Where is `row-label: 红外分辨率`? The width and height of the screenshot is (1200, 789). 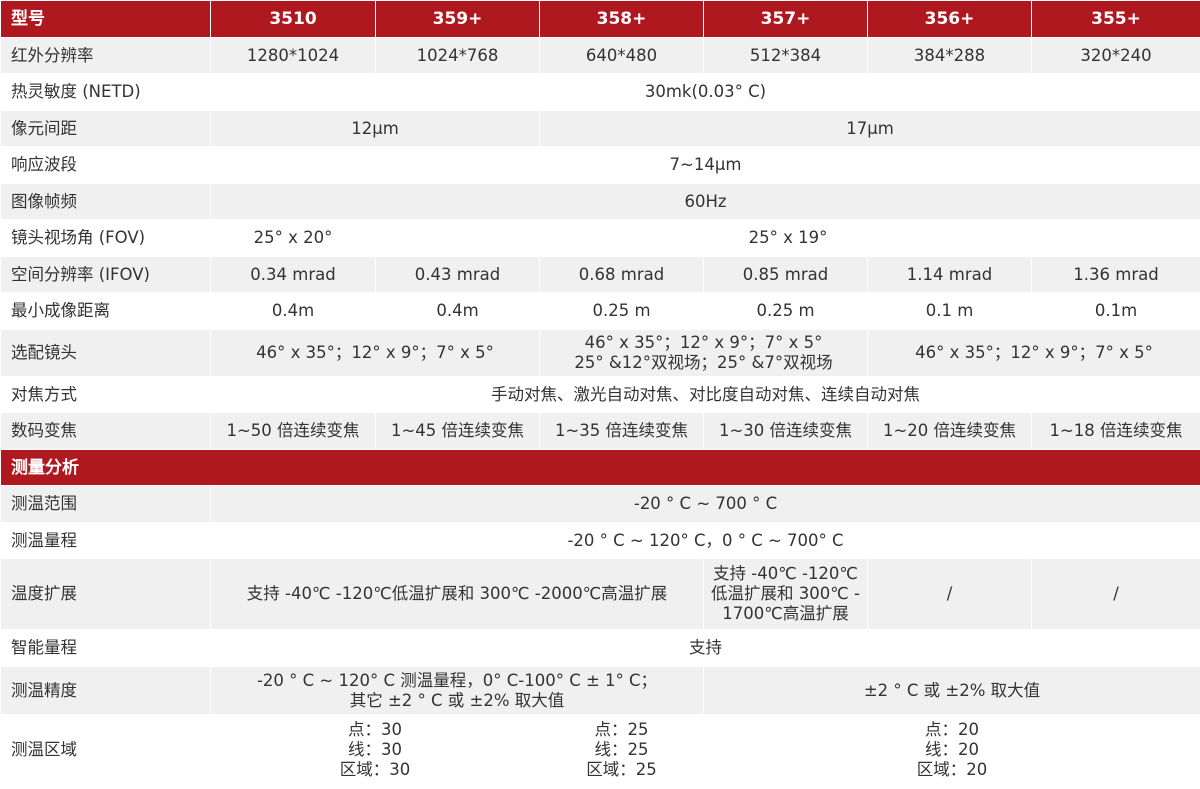
row-label: 红外分辨率 is located at coordinates (105, 55).